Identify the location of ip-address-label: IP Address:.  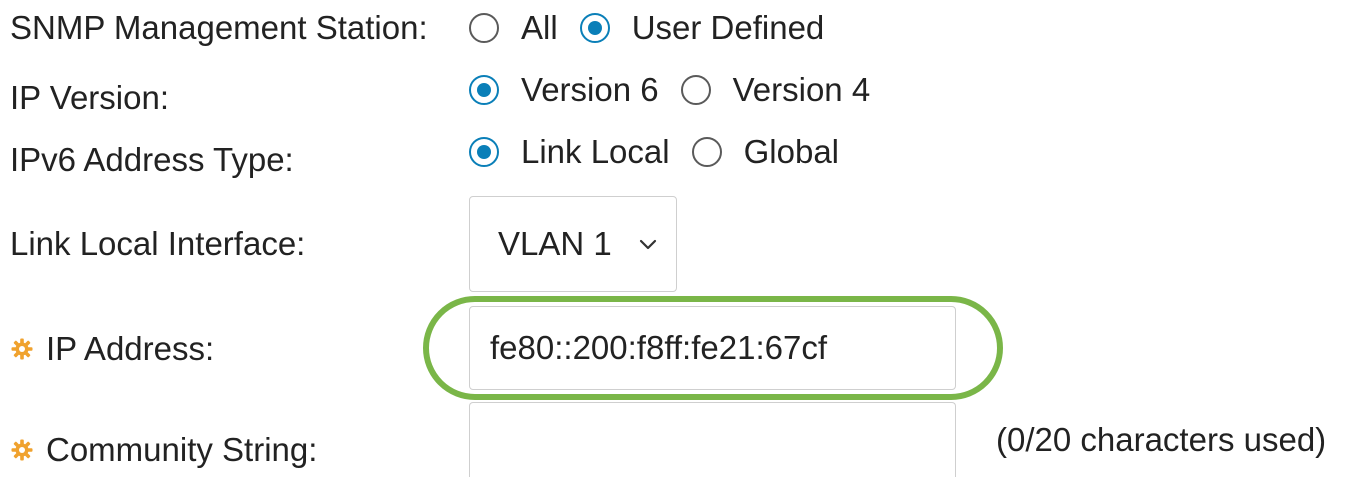
(130, 348).